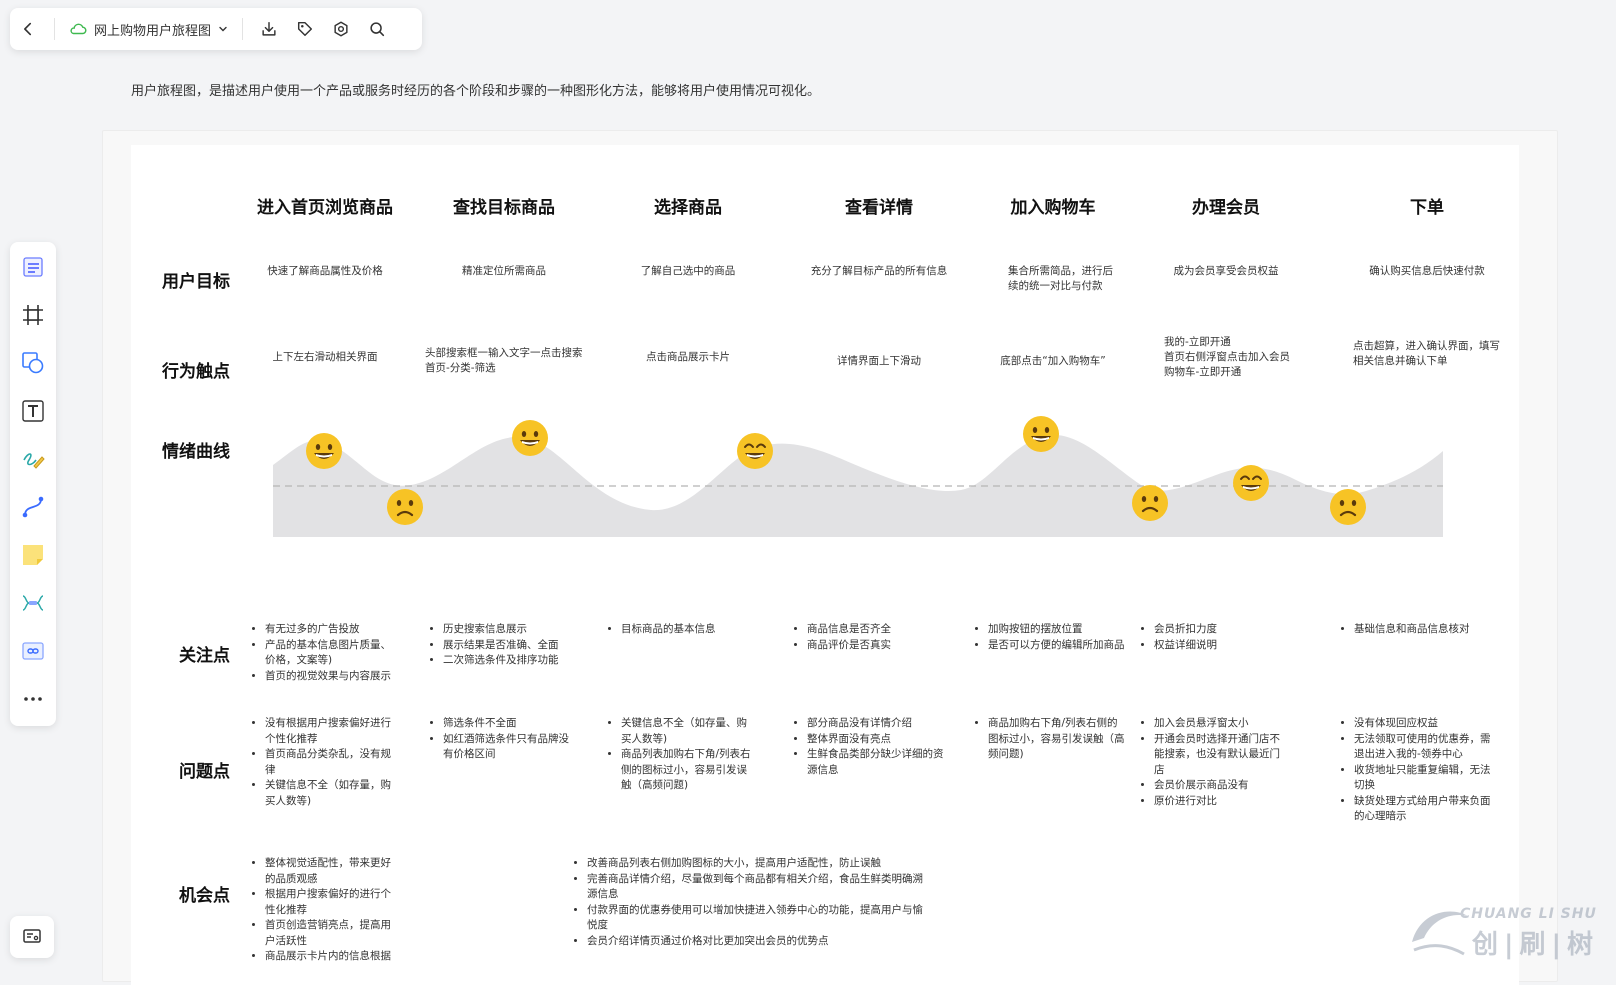 This screenshot has height=985, width=1616. Describe the element at coordinates (696, 630) in the screenshot. I see `list-item: 目标商品的基本信息` at that location.